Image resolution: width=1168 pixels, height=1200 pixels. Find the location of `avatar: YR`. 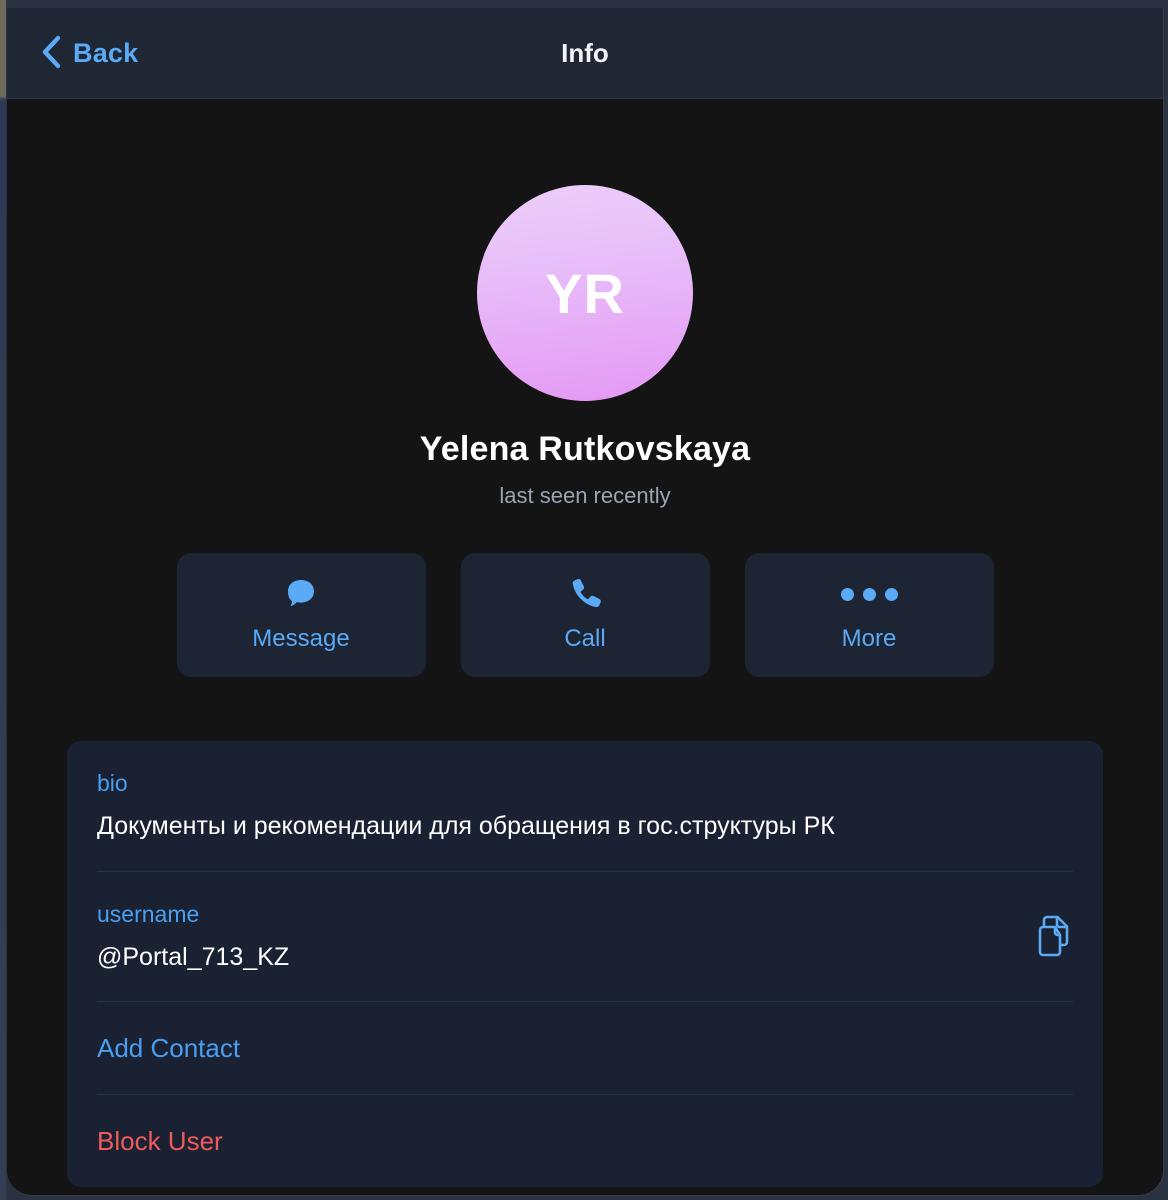

avatar: YR is located at coordinates (585, 293).